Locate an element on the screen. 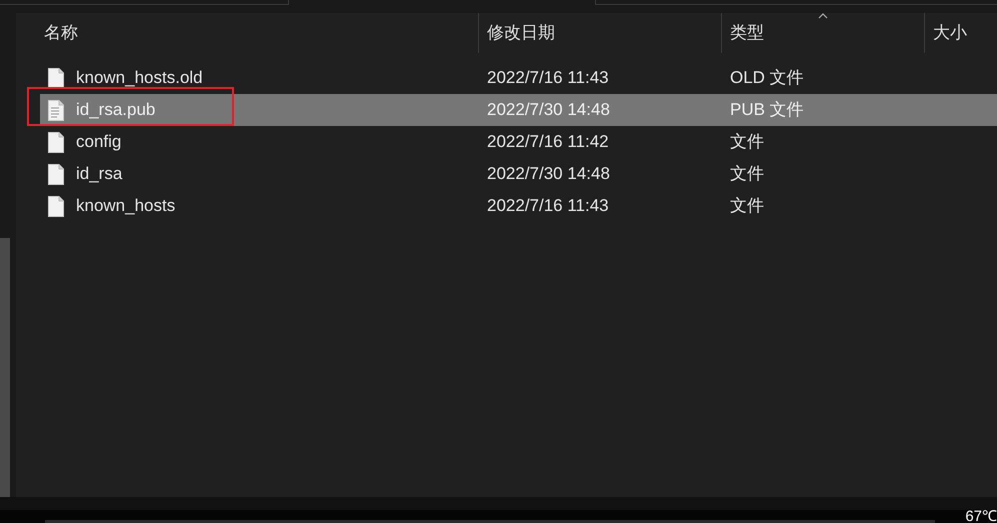 This screenshot has width=997, height=523. modified-date: 2022/7/16 11:42 is located at coordinates (548, 141).